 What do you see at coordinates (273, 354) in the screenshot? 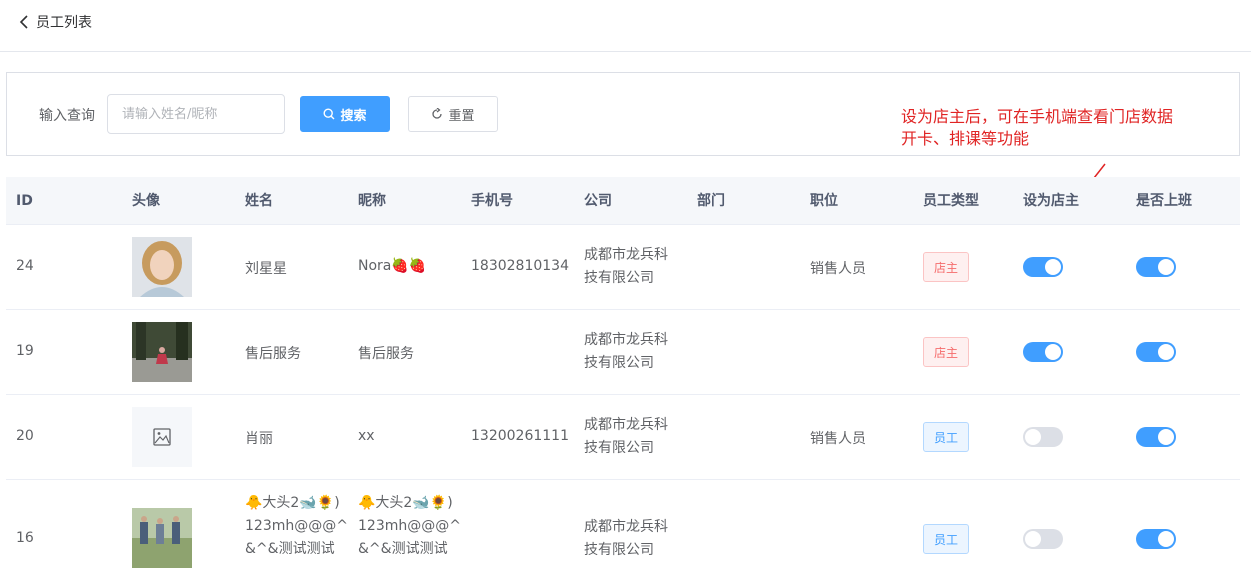
I see `cell-name: 售后服务` at bounding box center [273, 354].